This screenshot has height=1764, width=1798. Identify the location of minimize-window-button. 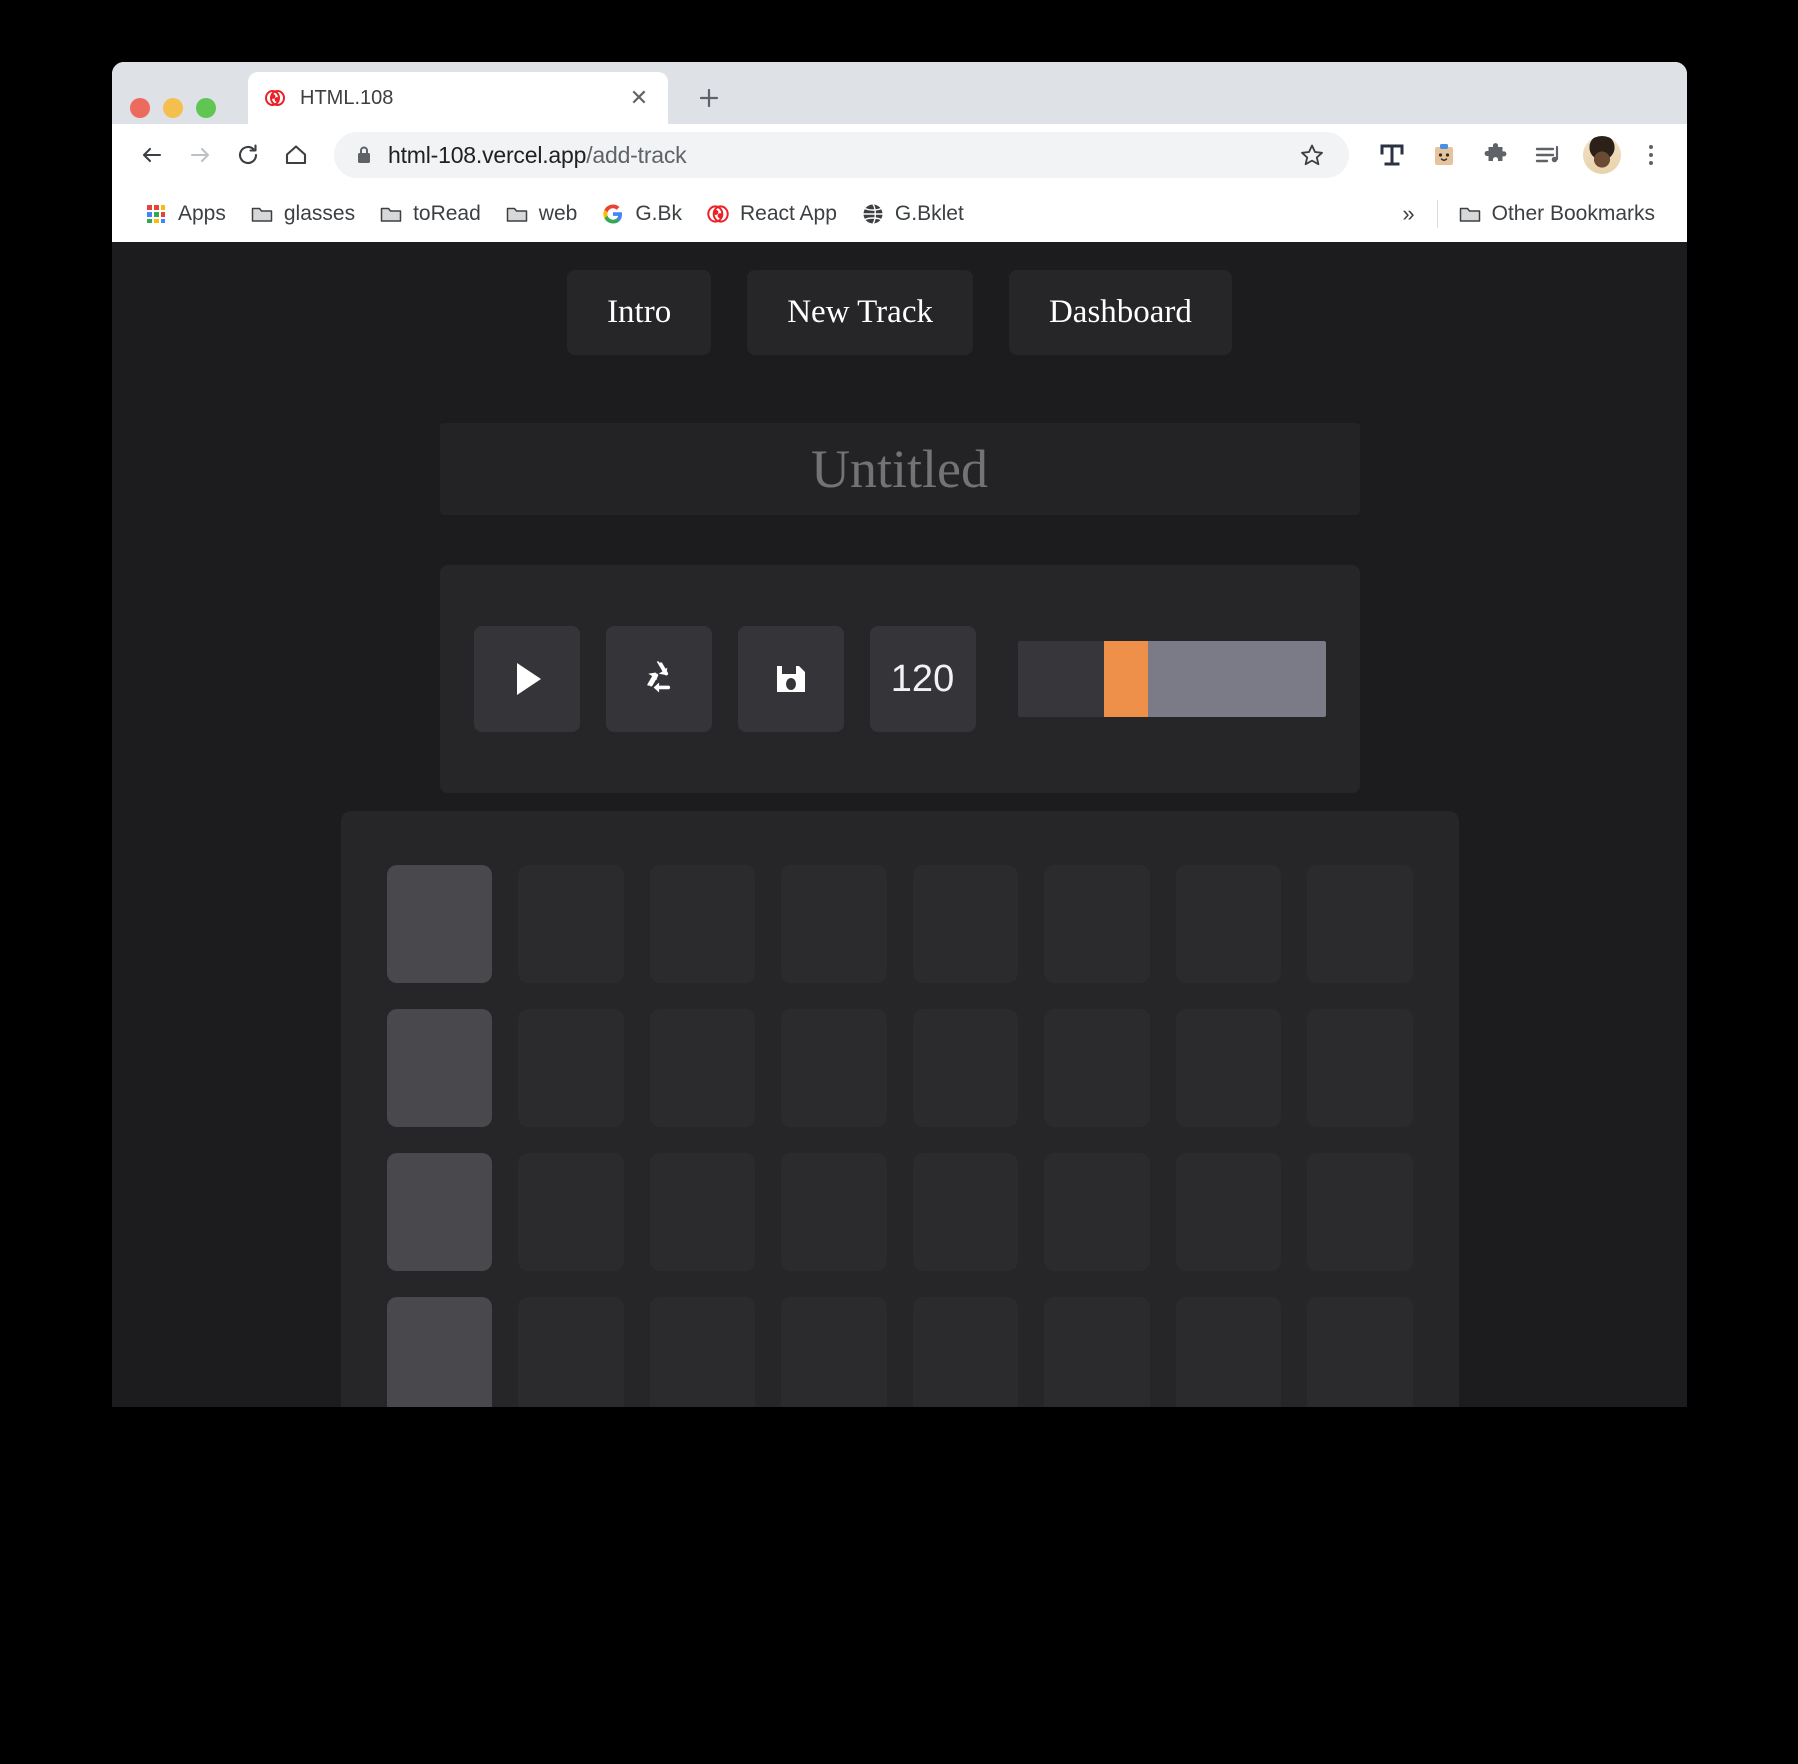
(173, 108).